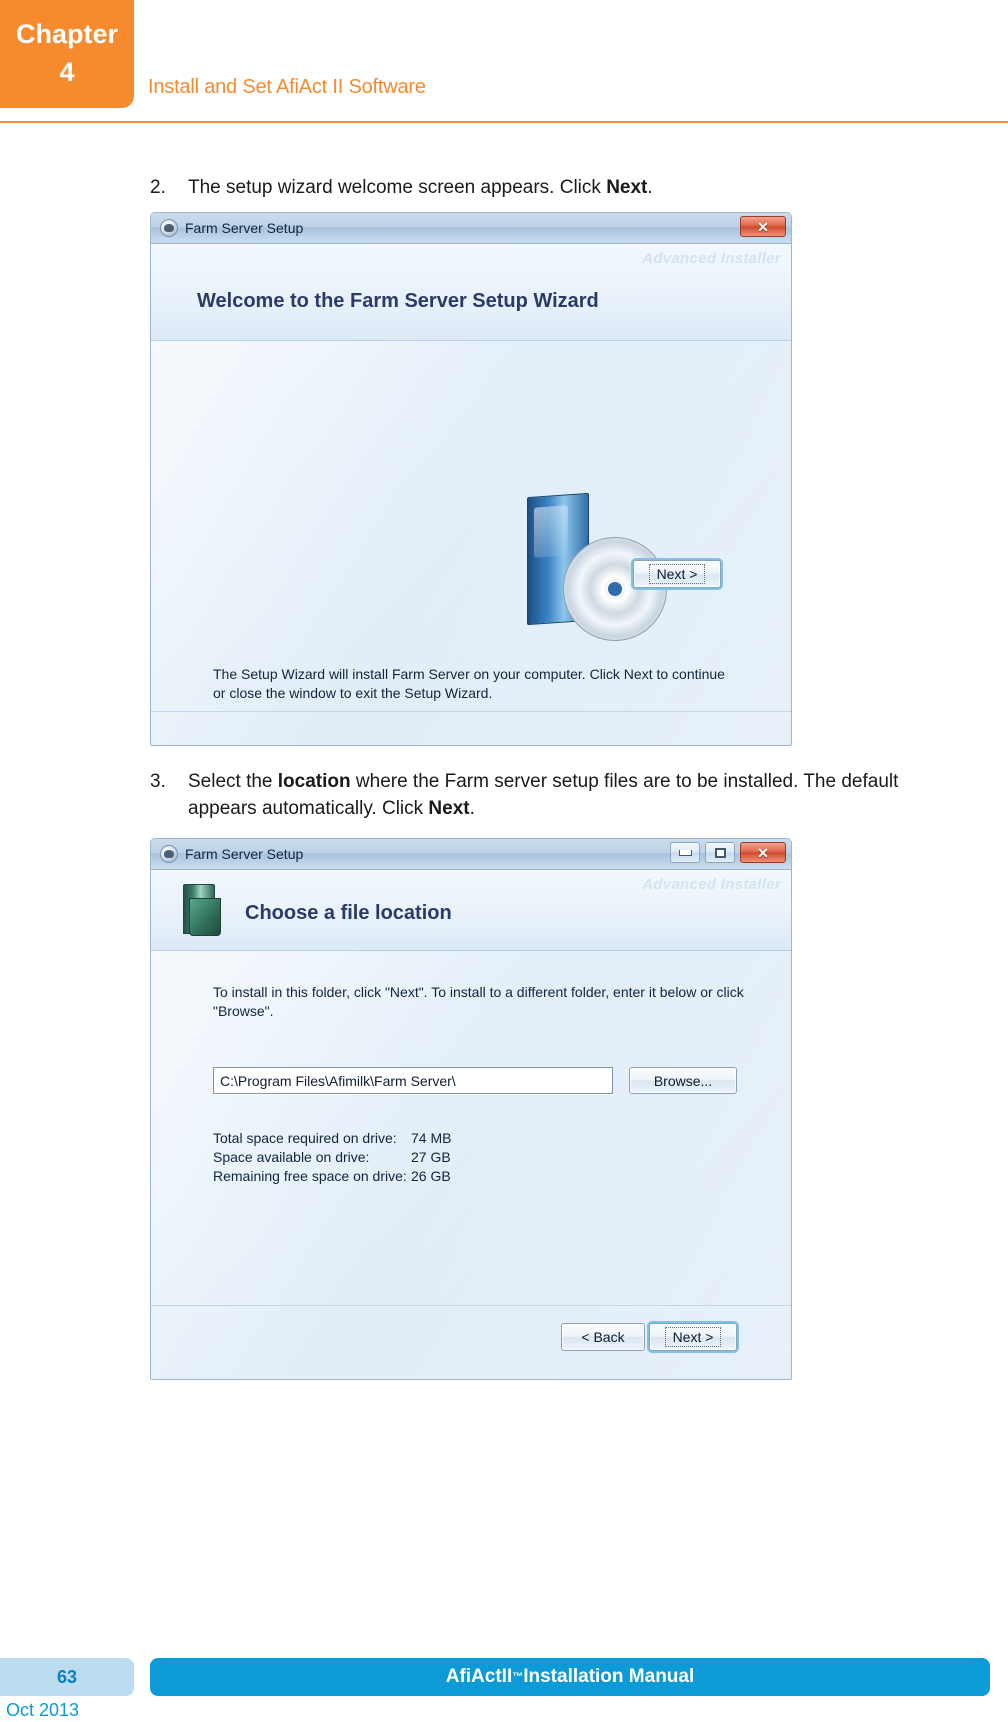  What do you see at coordinates (43, 1710) in the screenshot?
I see `footer-date: Oct 2013` at bounding box center [43, 1710].